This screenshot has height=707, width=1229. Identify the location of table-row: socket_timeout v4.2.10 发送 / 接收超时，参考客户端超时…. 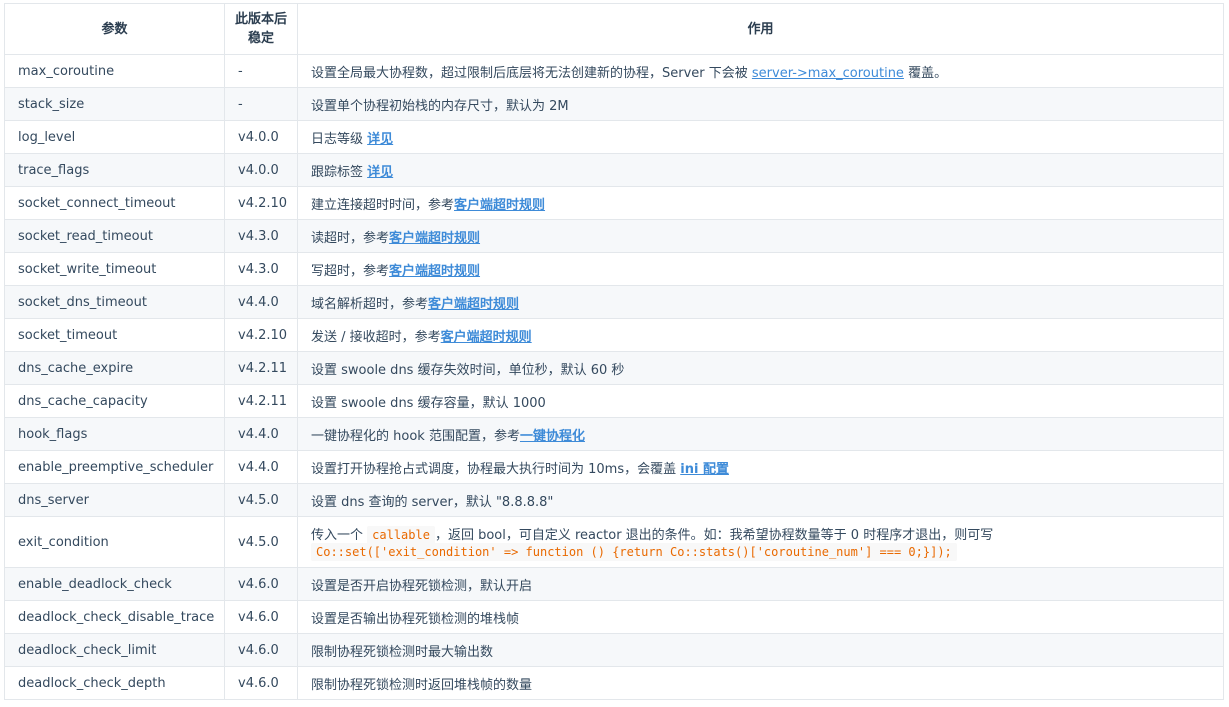
(614, 335).